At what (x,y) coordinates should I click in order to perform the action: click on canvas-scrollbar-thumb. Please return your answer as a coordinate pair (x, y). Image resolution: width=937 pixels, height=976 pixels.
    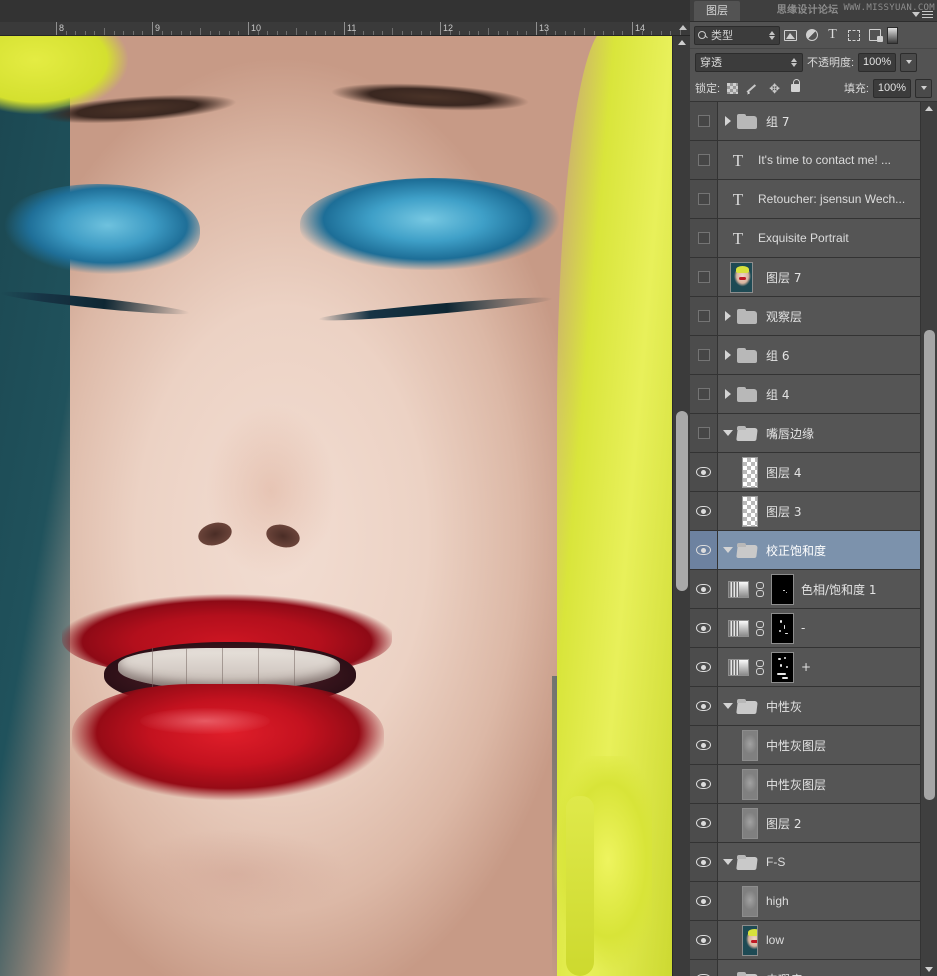
    Looking at the image, I should click on (682, 501).